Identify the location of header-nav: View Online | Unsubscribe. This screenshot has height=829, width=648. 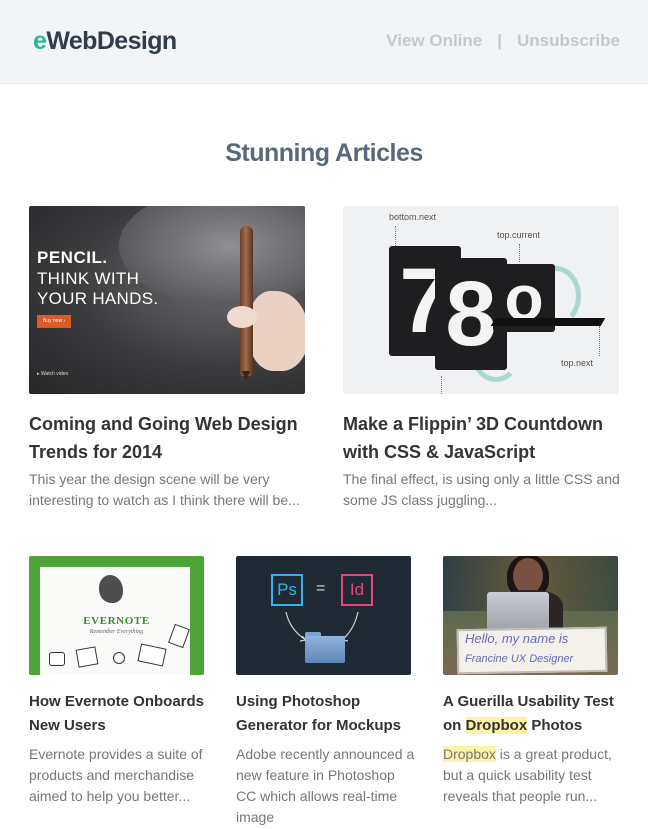
(503, 41).